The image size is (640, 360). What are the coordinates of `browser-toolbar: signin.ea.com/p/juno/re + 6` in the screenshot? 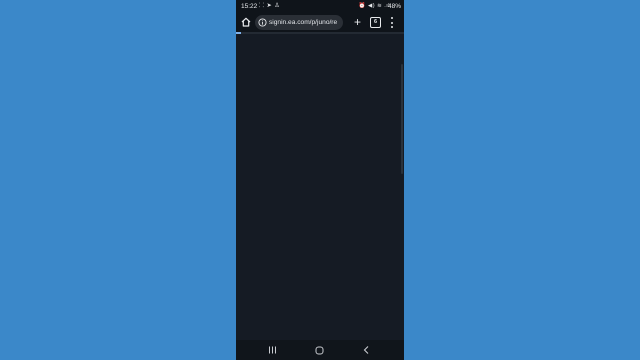 It's located at (320, 22).